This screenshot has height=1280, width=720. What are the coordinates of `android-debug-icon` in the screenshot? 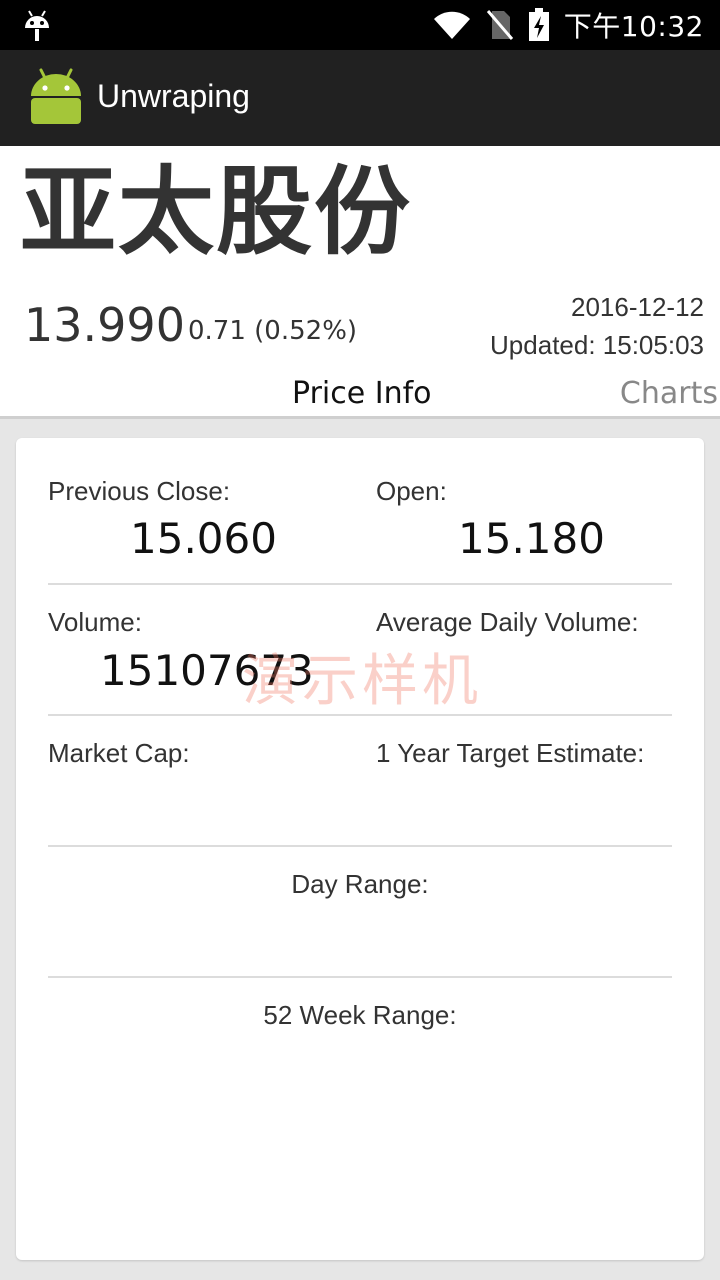 It's located at (37, 25).